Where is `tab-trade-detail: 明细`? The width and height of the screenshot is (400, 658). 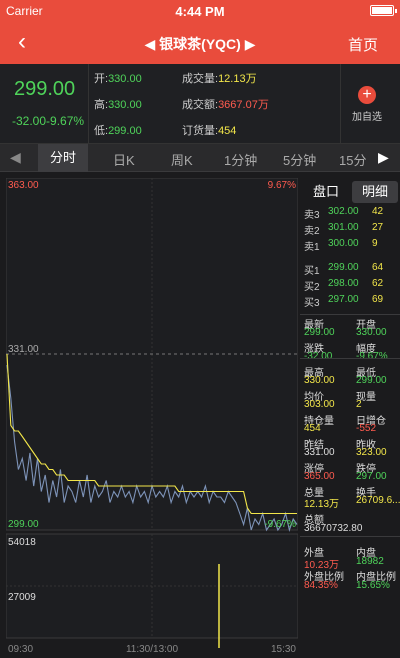 tab-trade-detail: 明细 is located at coordinates (375, 192).